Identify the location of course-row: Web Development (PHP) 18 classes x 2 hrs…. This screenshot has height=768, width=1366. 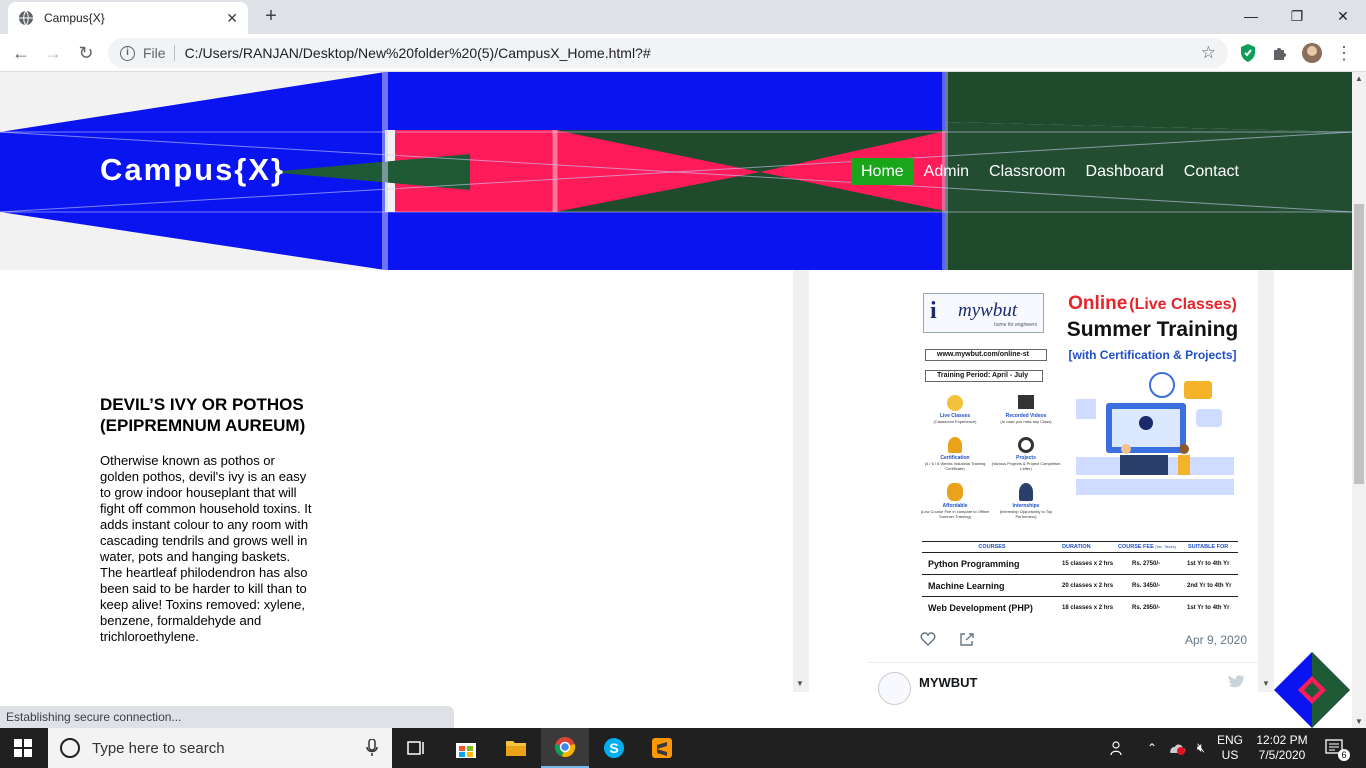
(1079, 608).